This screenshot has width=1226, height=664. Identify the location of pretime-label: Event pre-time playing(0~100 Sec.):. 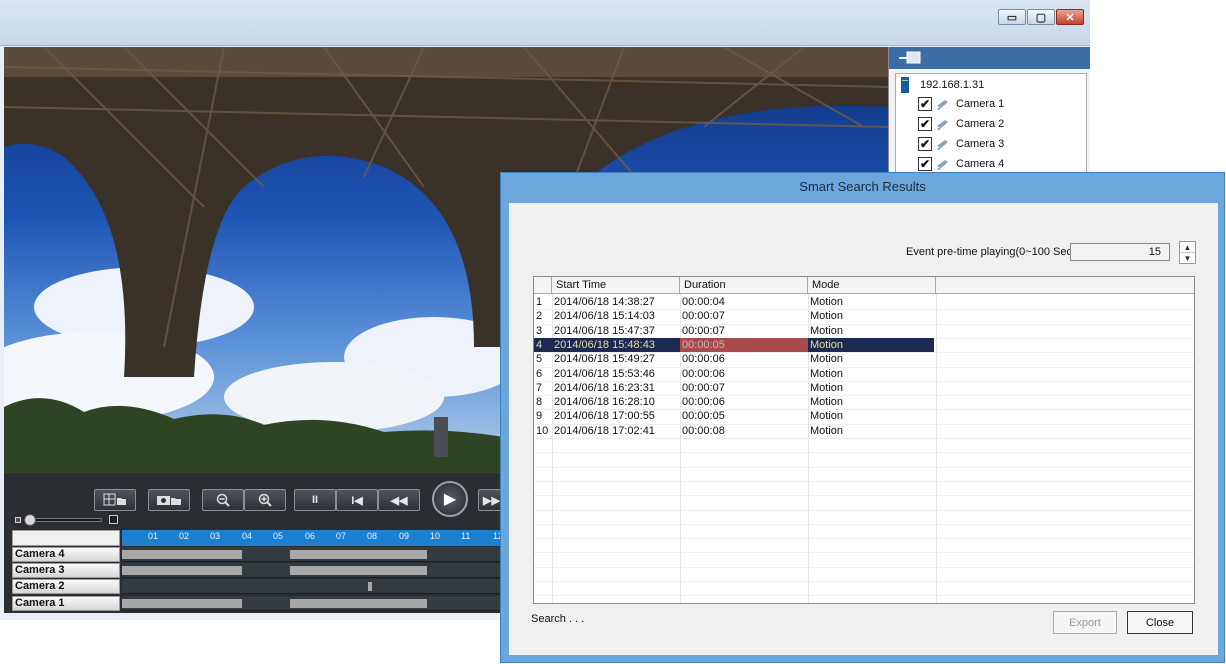
(994, 252).